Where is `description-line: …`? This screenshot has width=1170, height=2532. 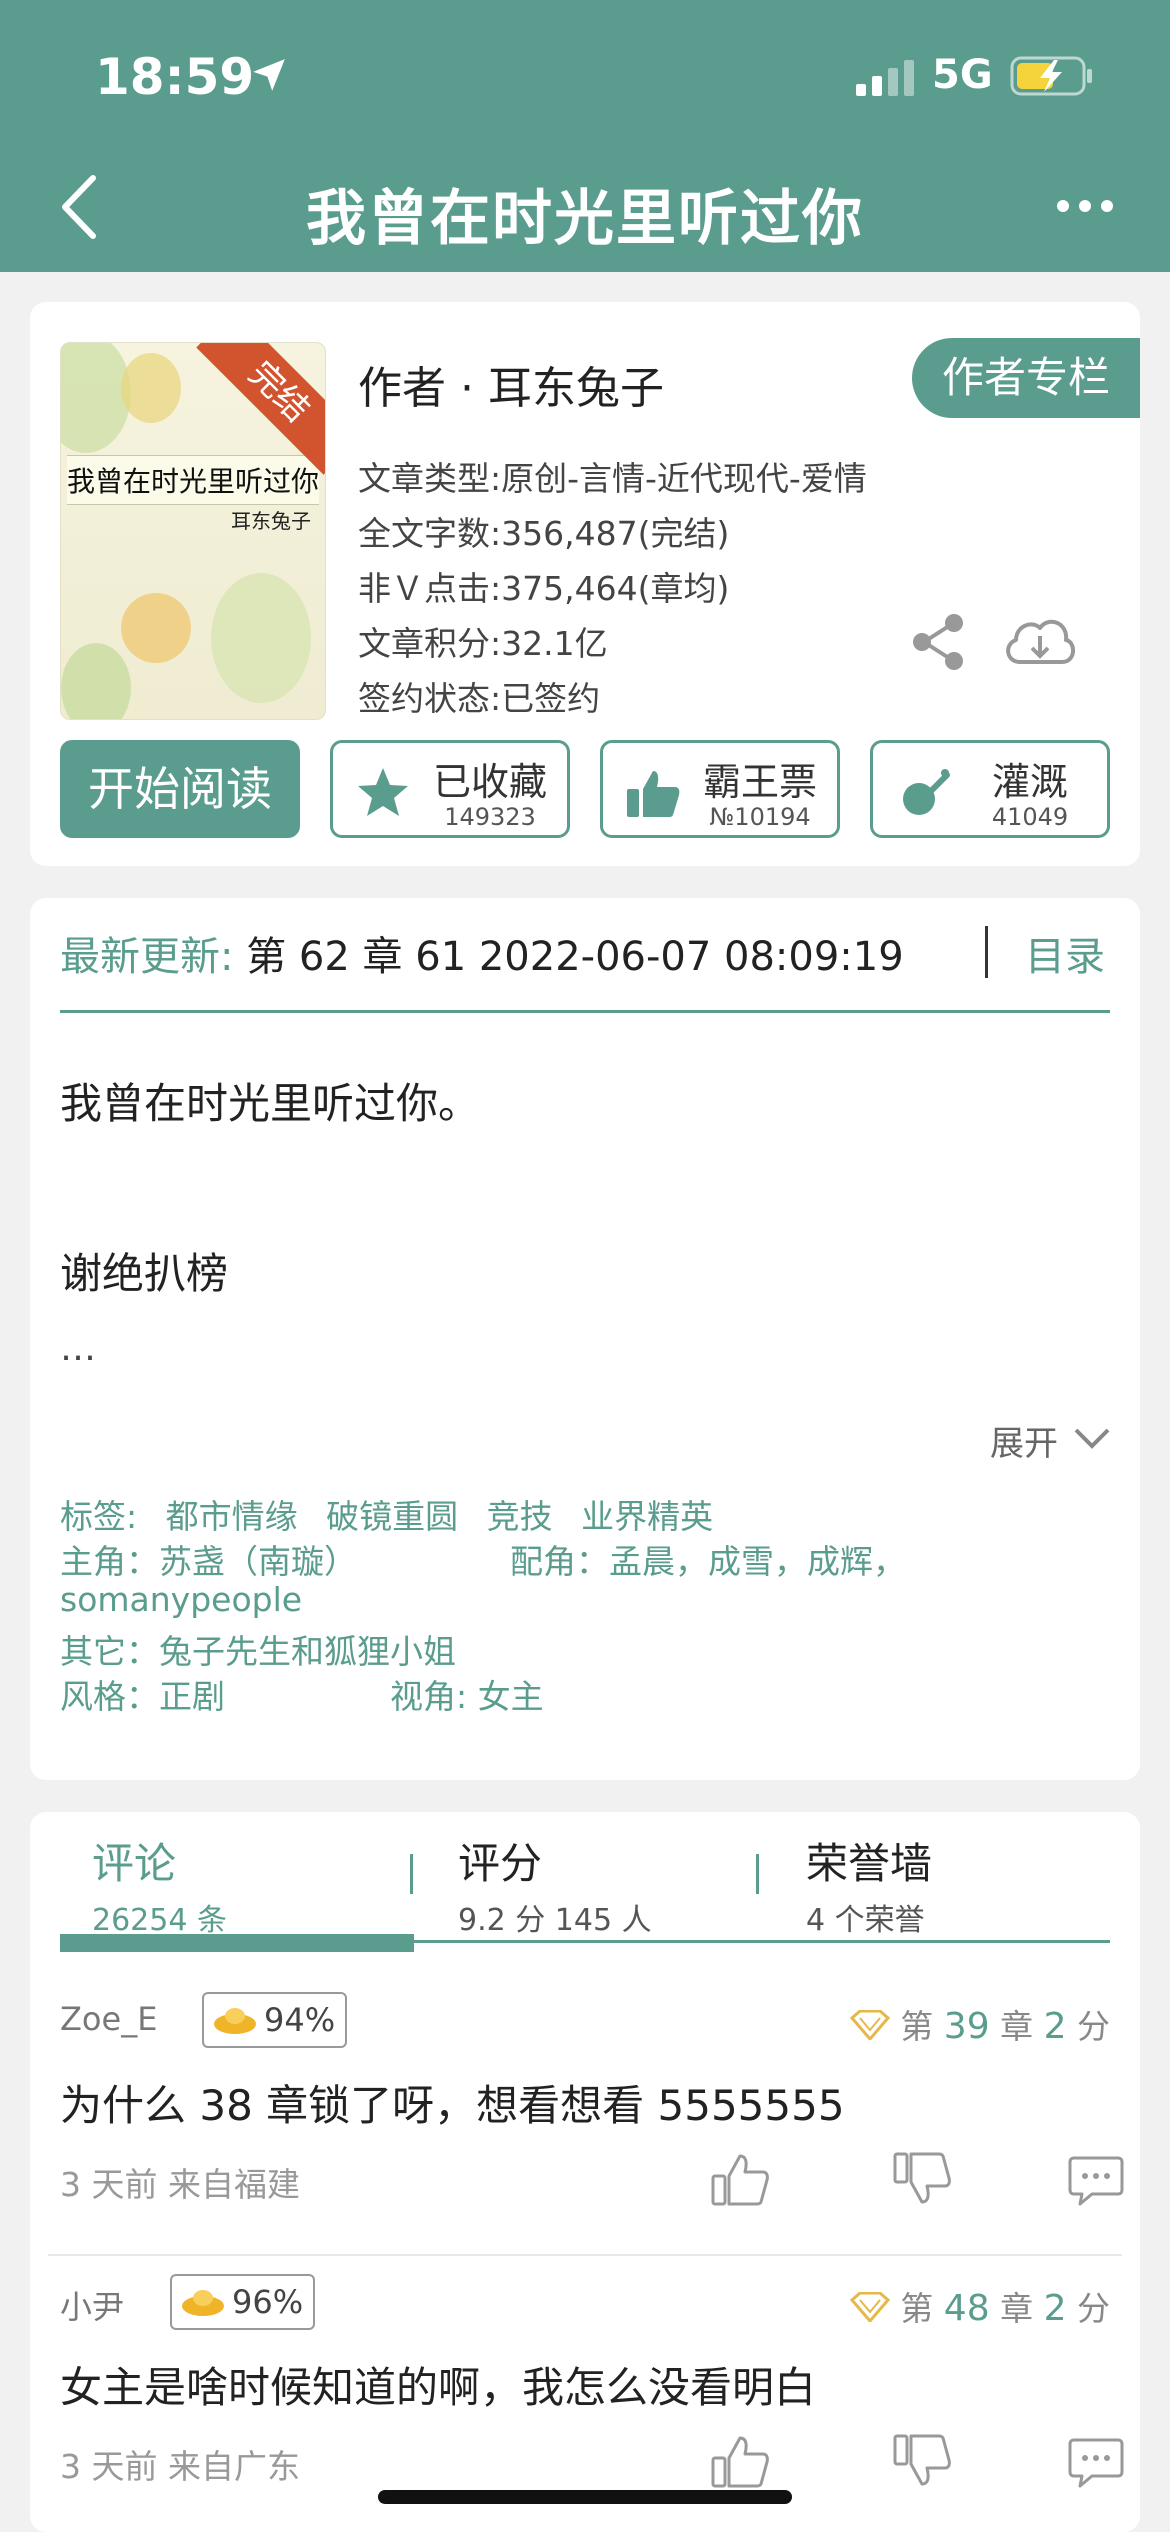 description-line: … is located at coordinates (78, 1348).